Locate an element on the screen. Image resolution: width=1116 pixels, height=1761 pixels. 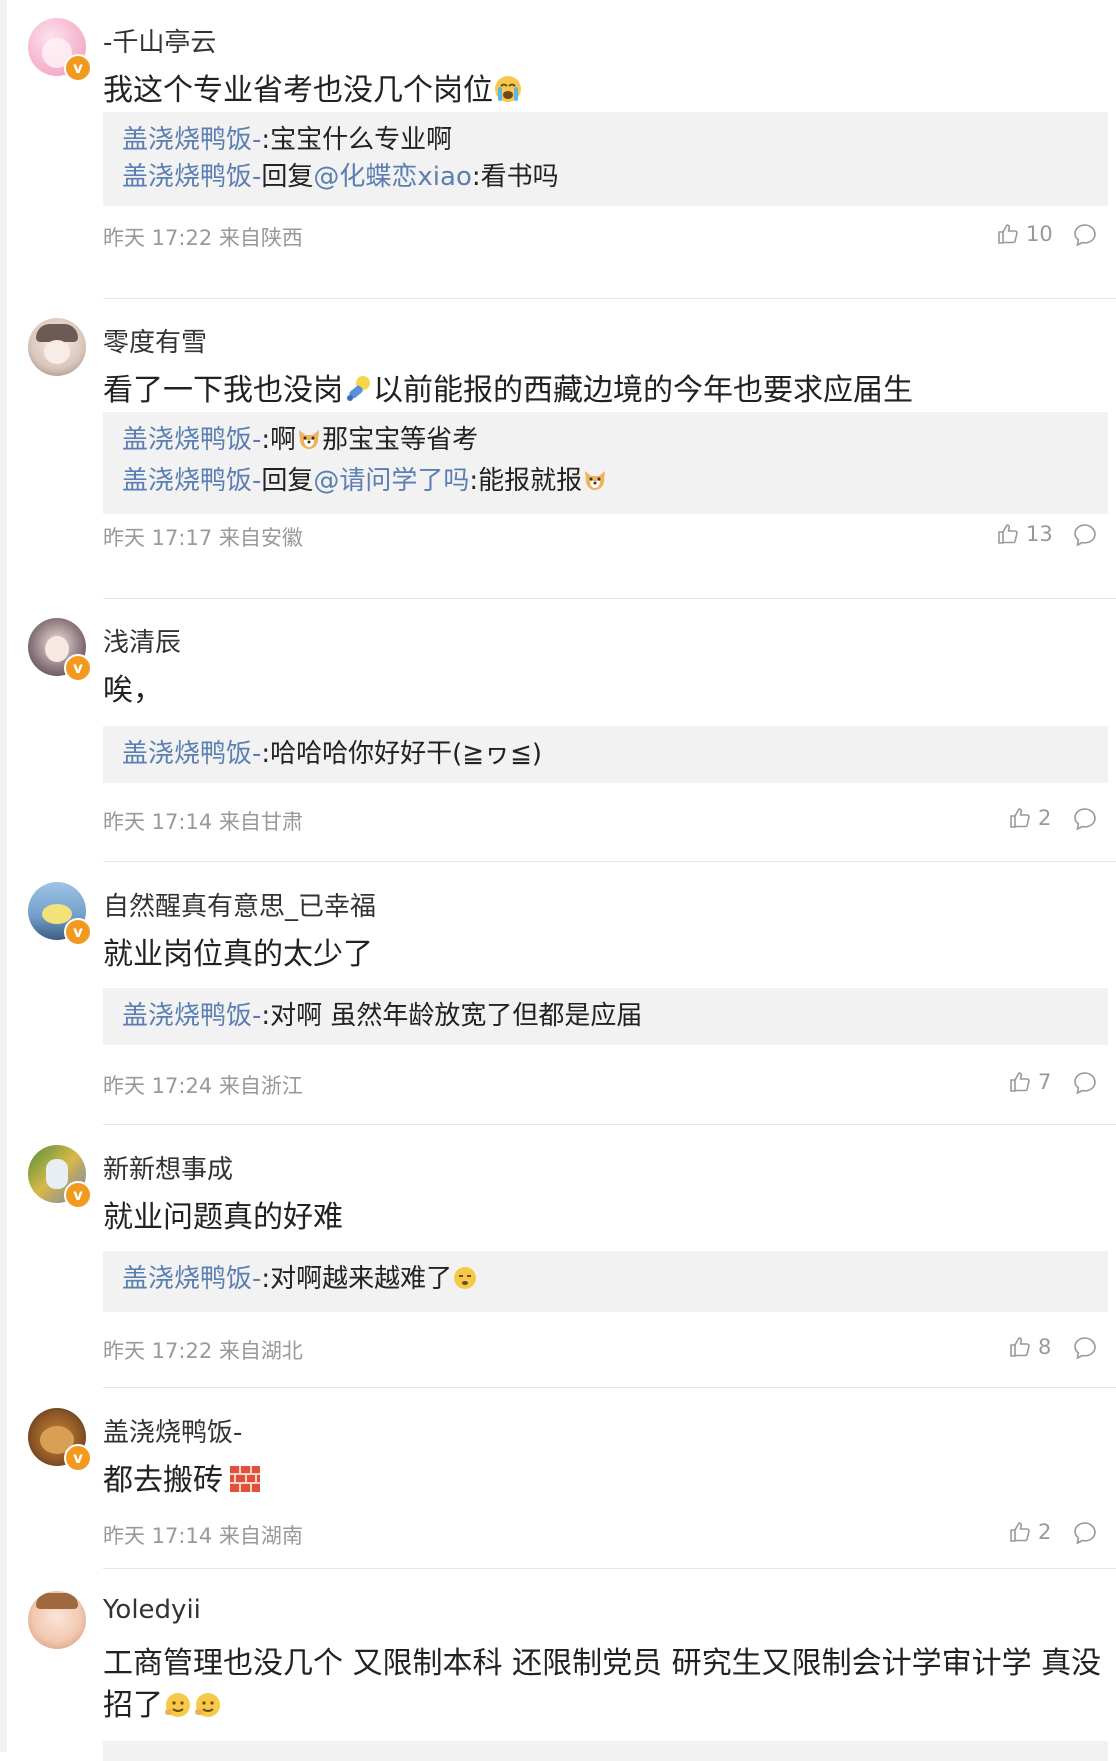
comment-username: 零度有雪 is located at coordinates (155, 340).